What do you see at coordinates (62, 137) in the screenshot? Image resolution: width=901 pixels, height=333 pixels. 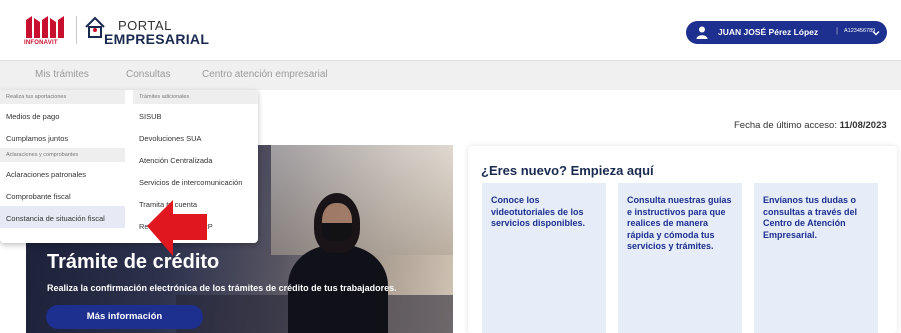 I see `menu-item-cumplamos-juntos: Cumplamos juntos` at bounding box center [62, 137].